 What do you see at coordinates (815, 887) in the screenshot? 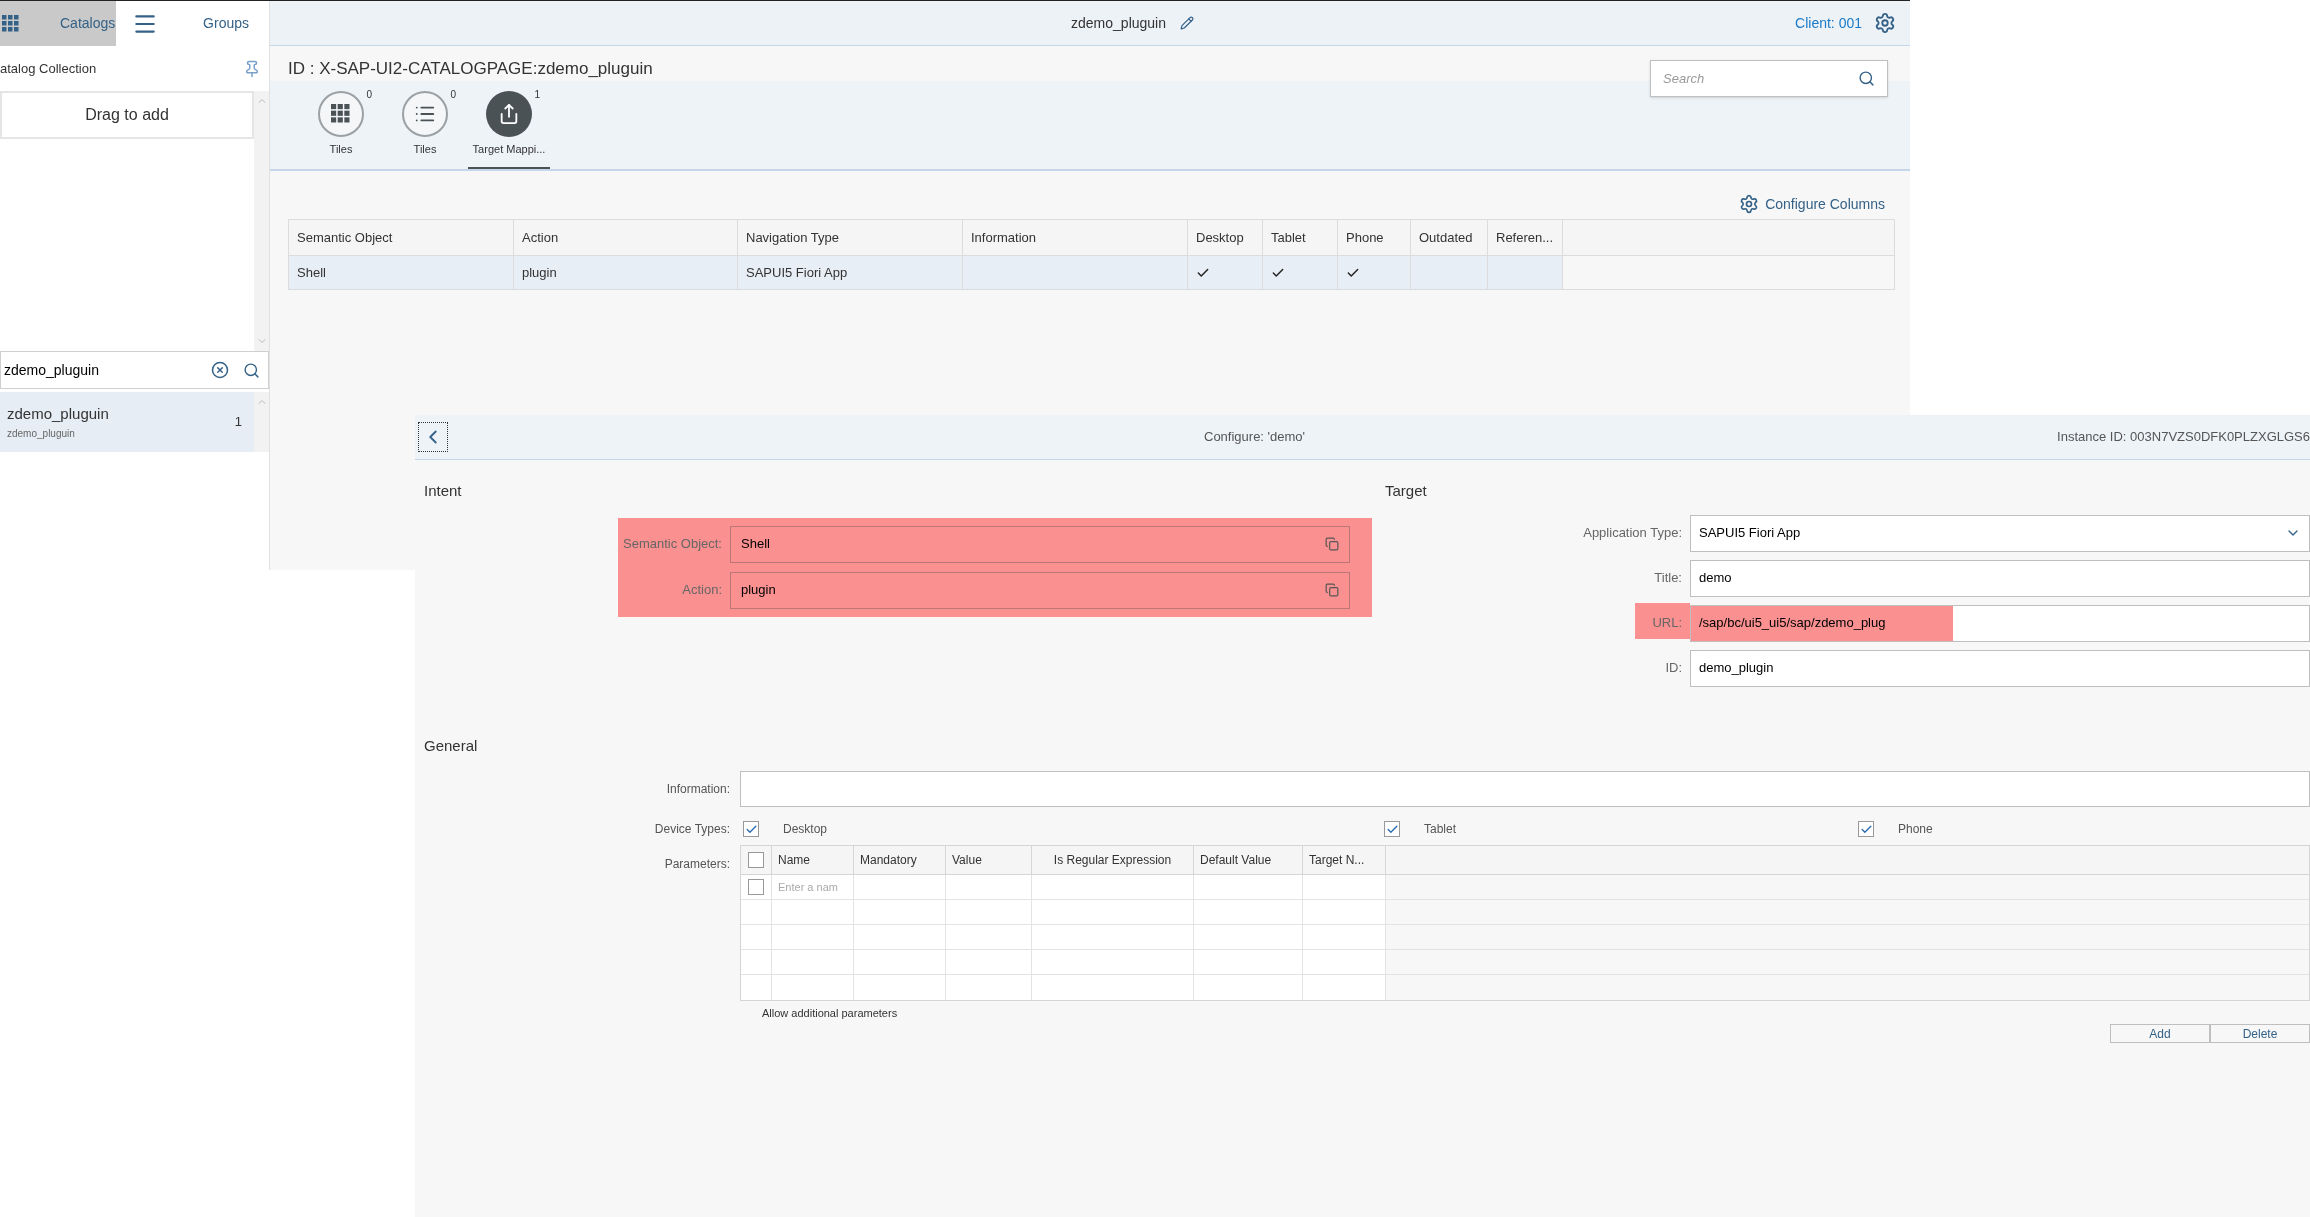
I see `name-input: Enter a nam` at bounding box center [815, 887].